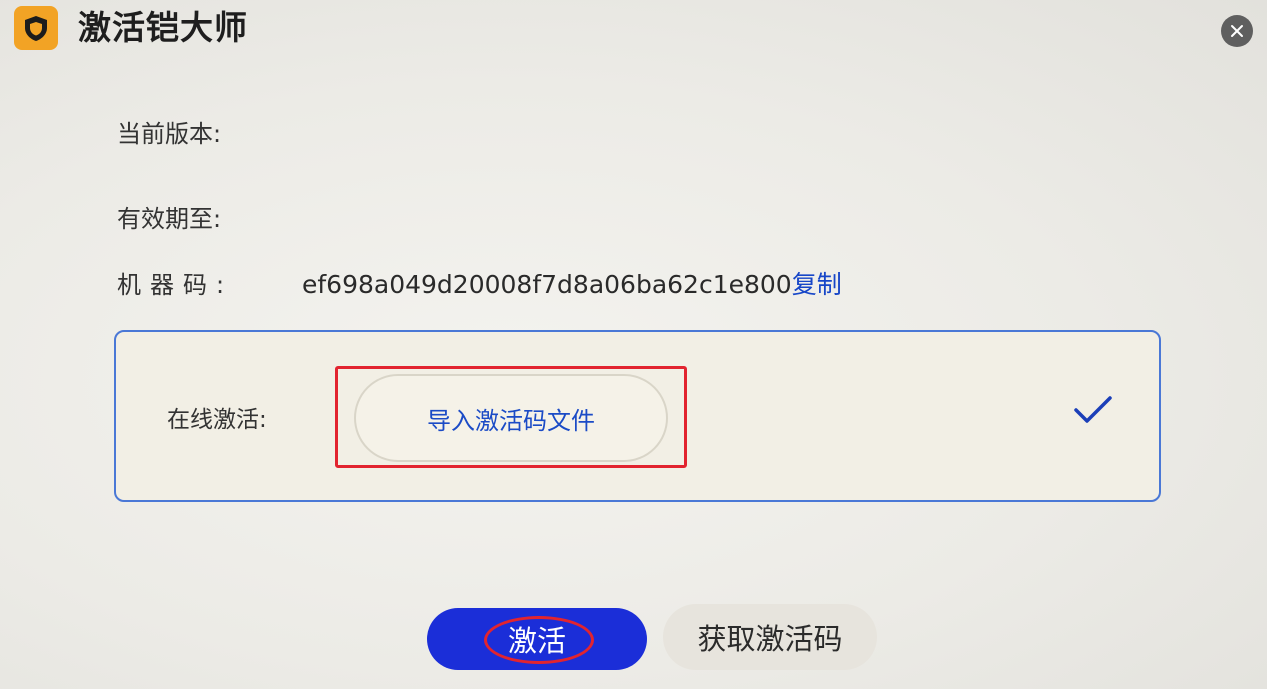 The image size is (1267, 689). I want to click on machine-code-label: 机器码:, so click(175, 285).